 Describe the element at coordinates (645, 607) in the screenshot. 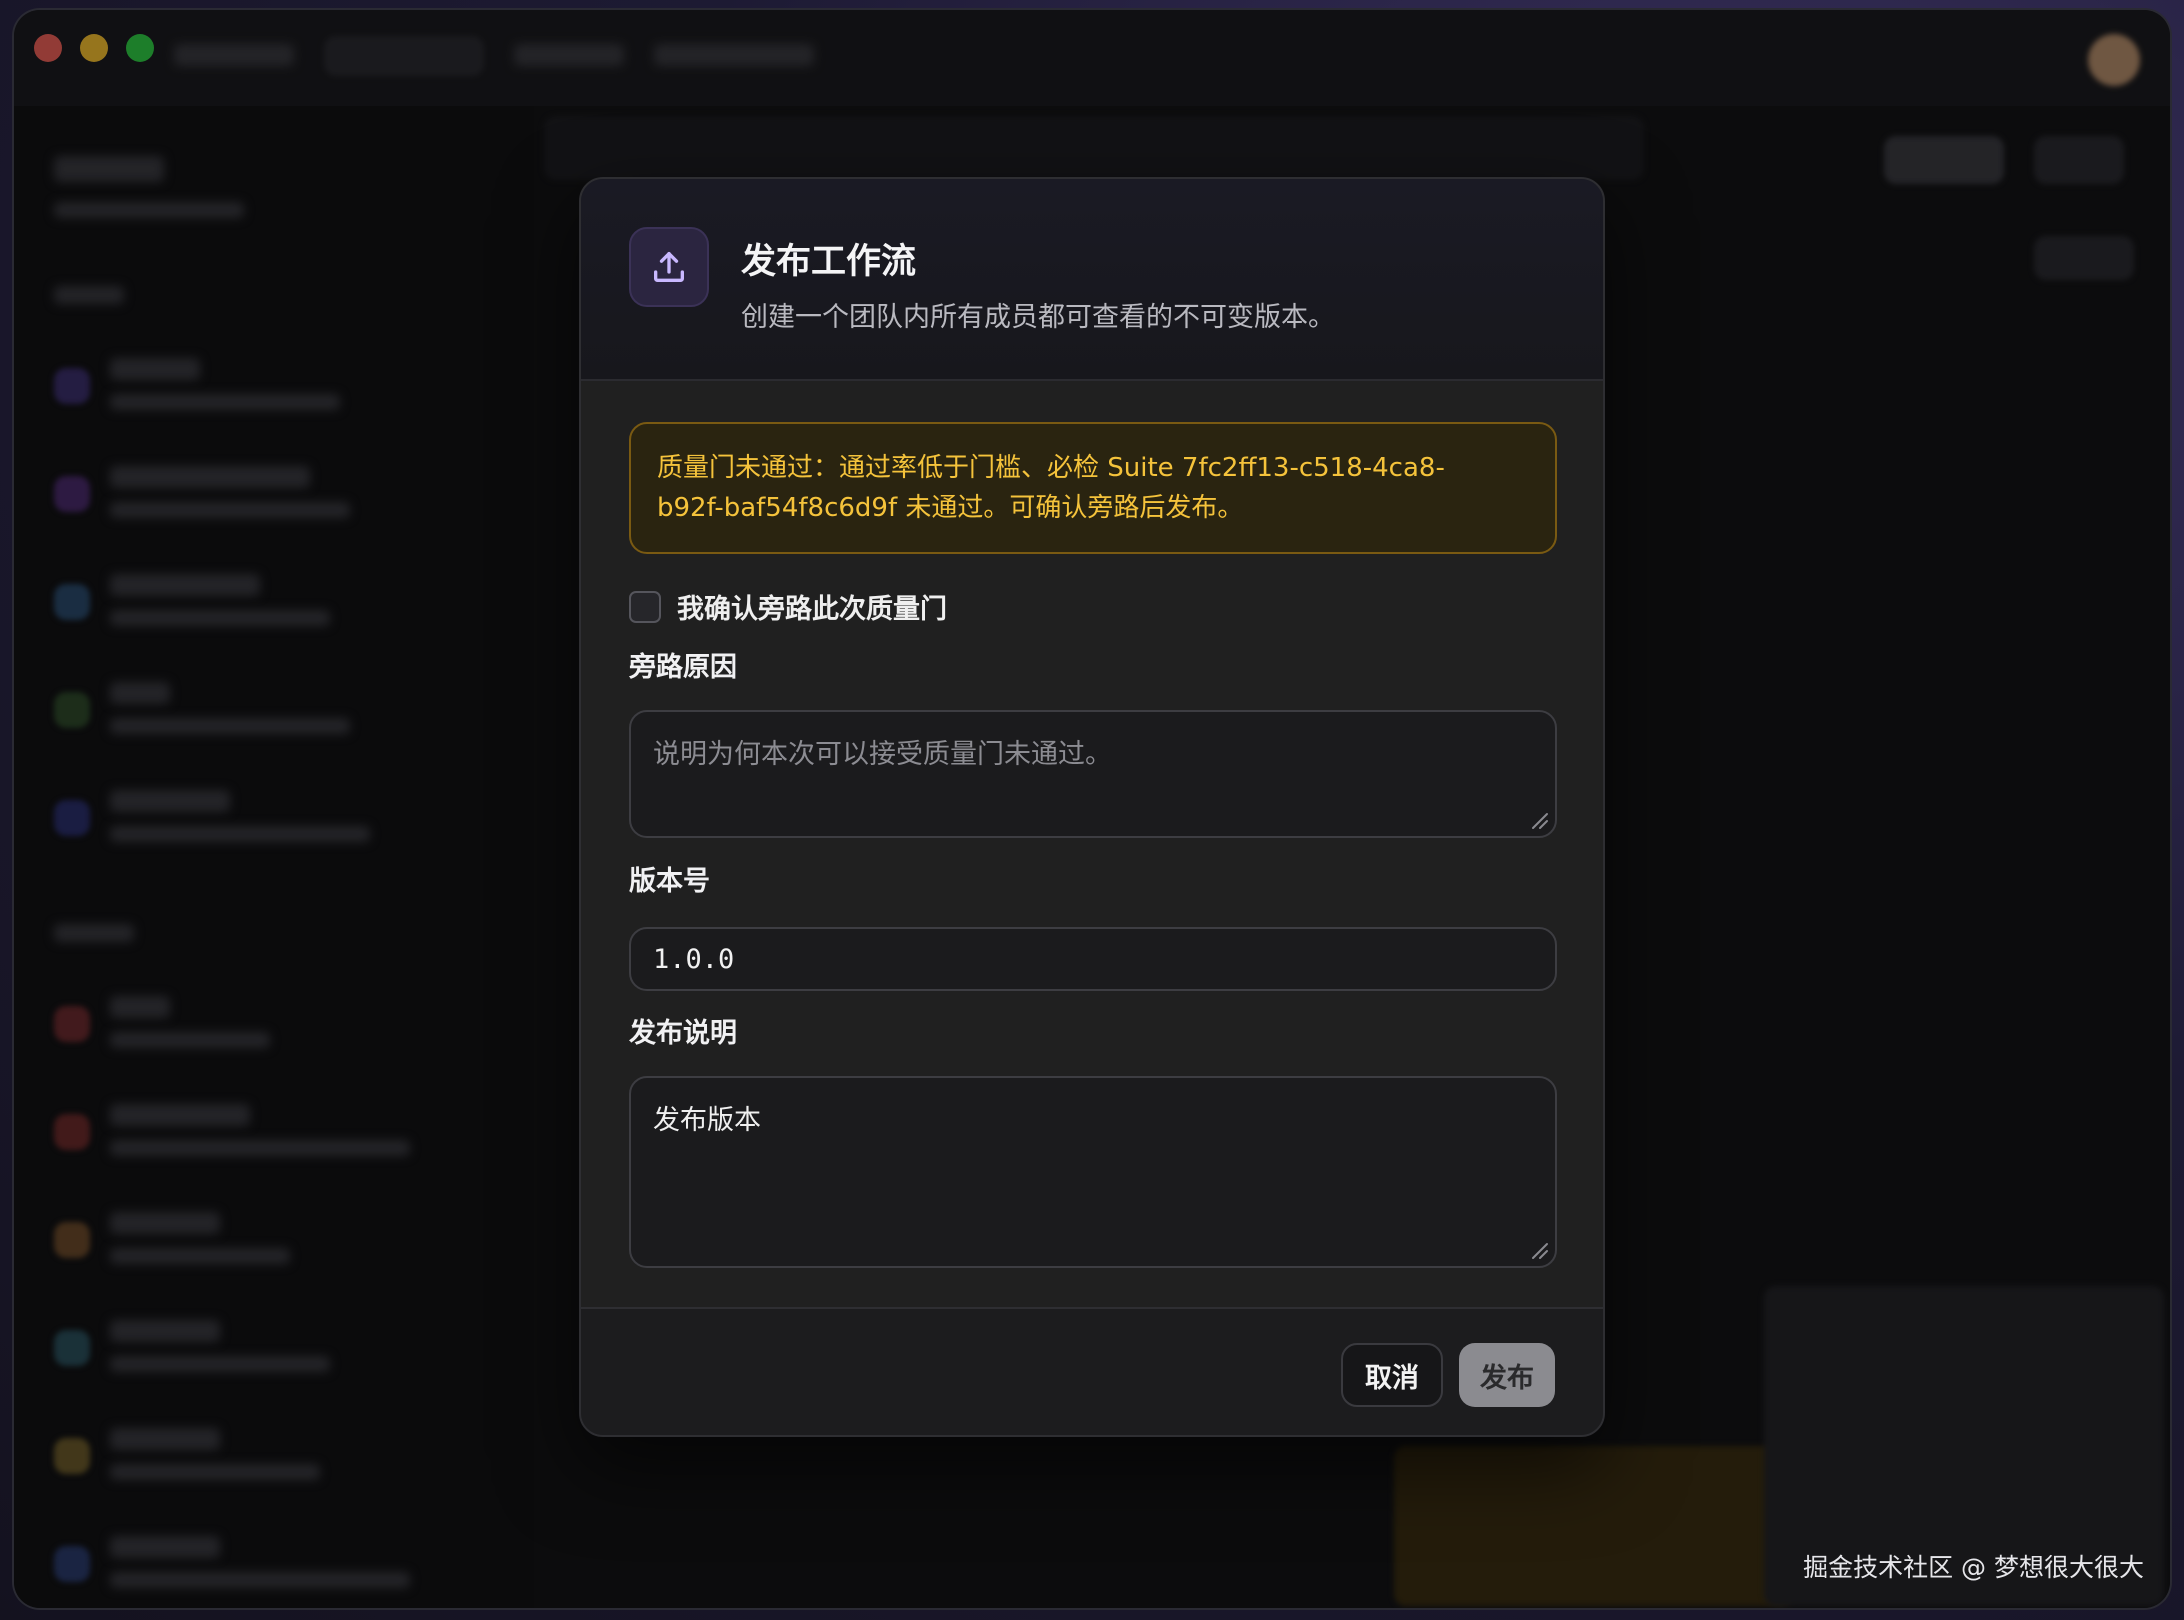

I see `bypass-confirm-checkbox` at that location.